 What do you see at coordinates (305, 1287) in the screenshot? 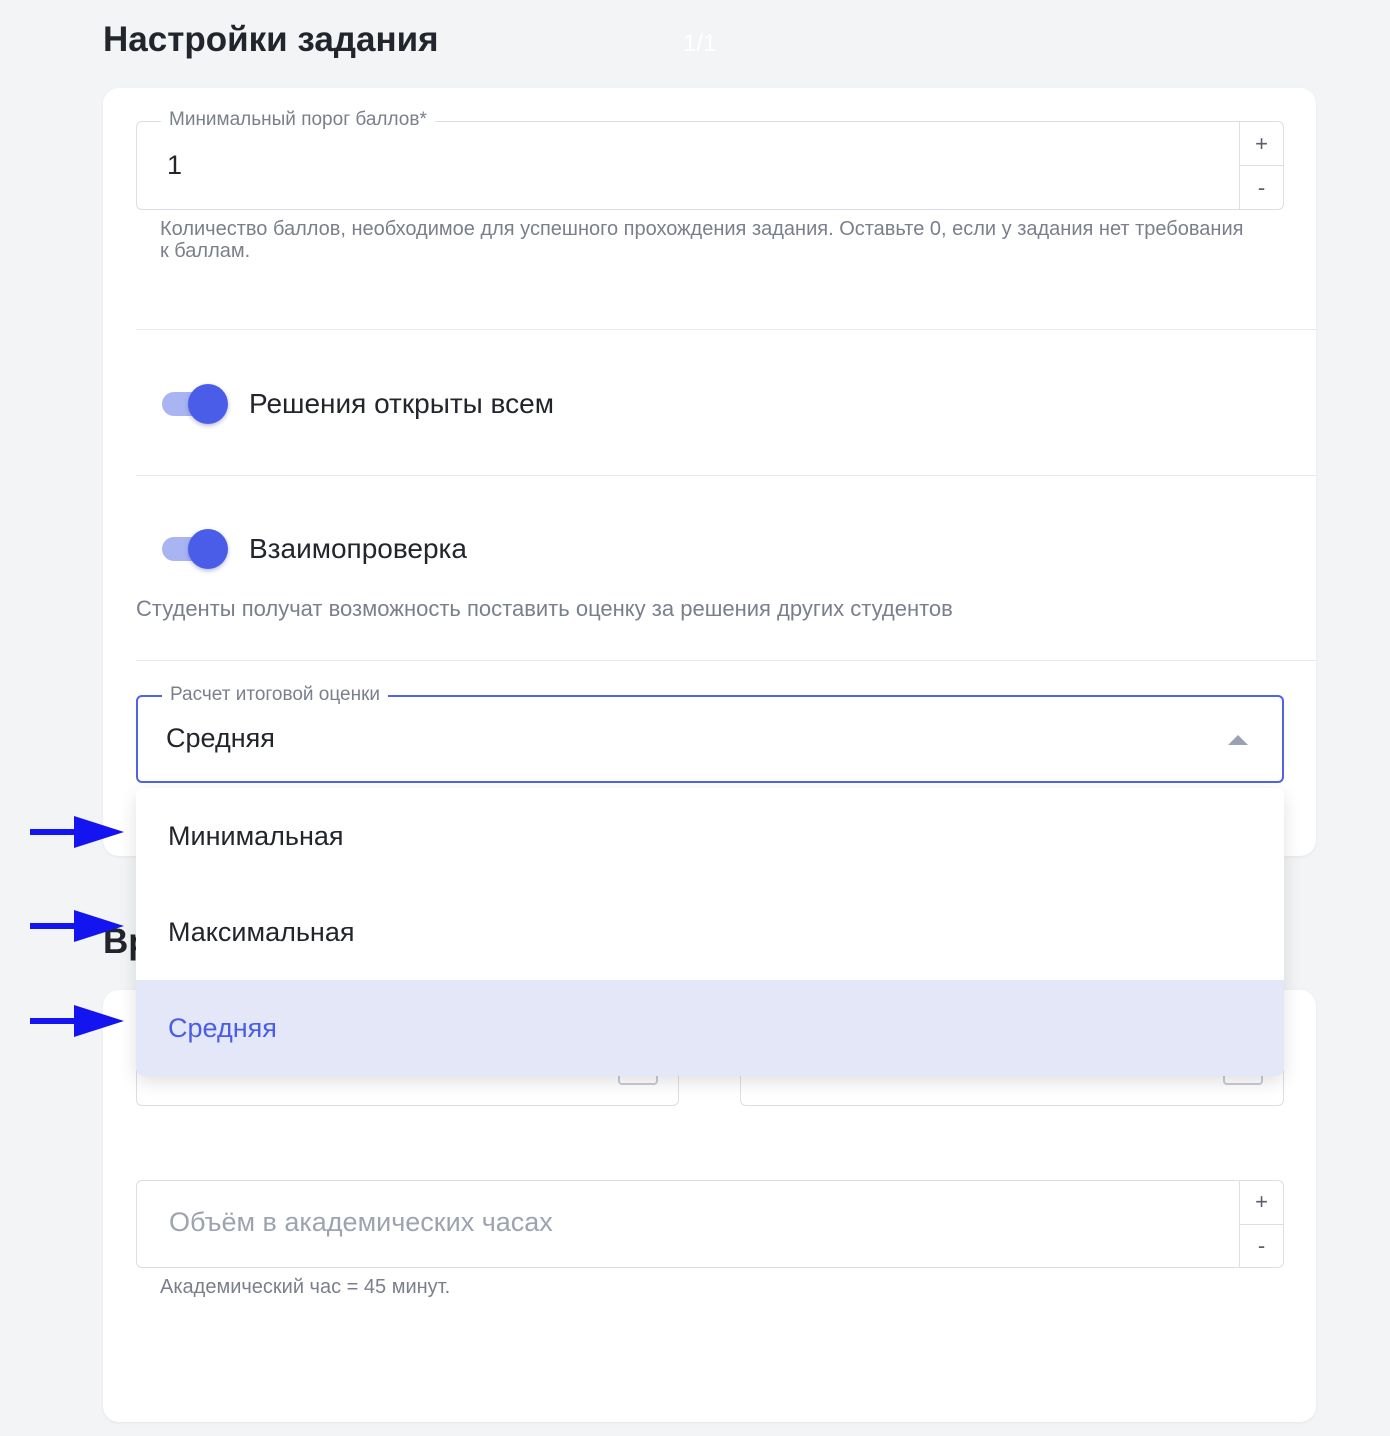
I see `hours-helper: Академический час = 45 минут.` at bounding box center [305, 1287].